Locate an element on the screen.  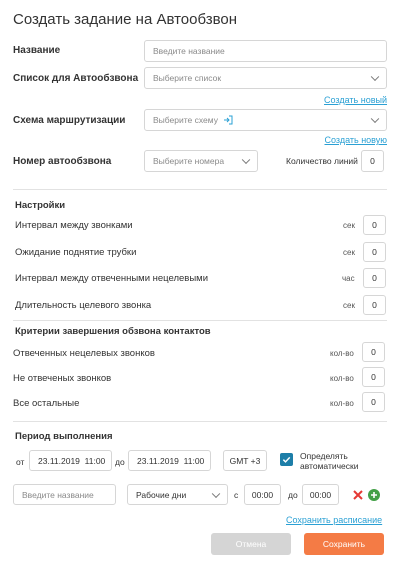
schedule-to-label: до is located at coordinates (293, 495).